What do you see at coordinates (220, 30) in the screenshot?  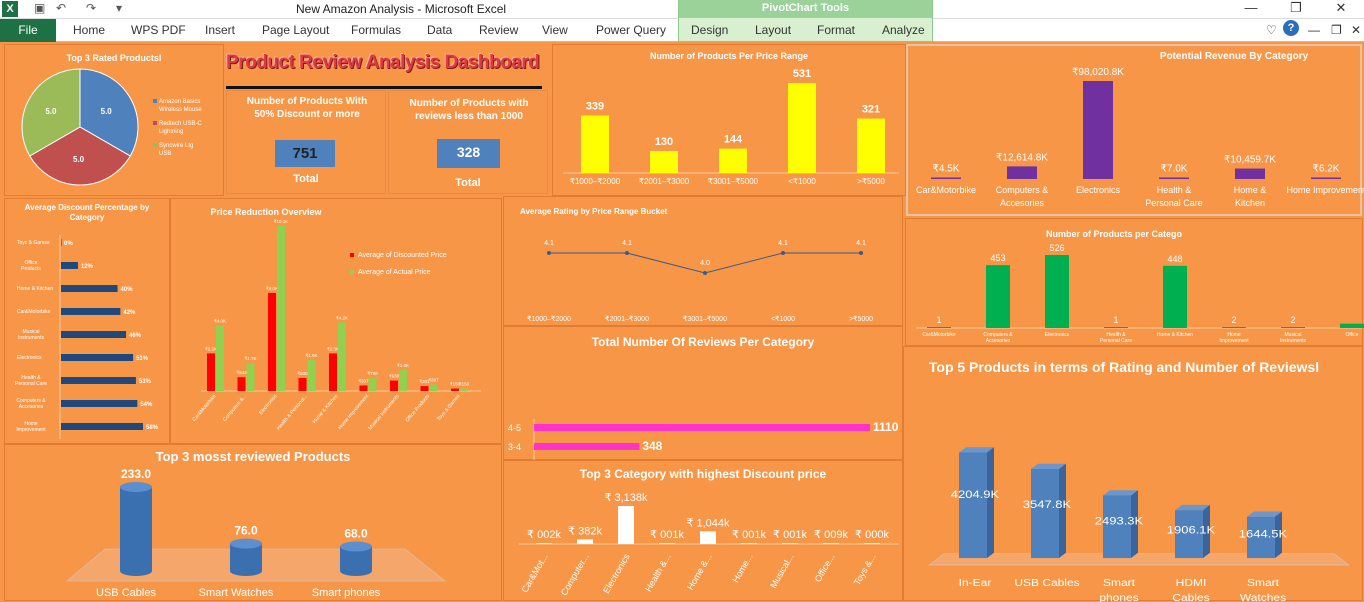 I see `tab-insert: Insert` at bounding box center [220, 30].